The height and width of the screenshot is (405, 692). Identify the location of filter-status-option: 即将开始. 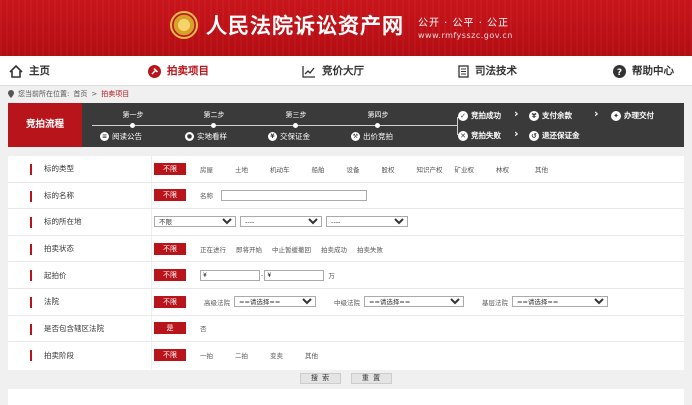
(249, 249).